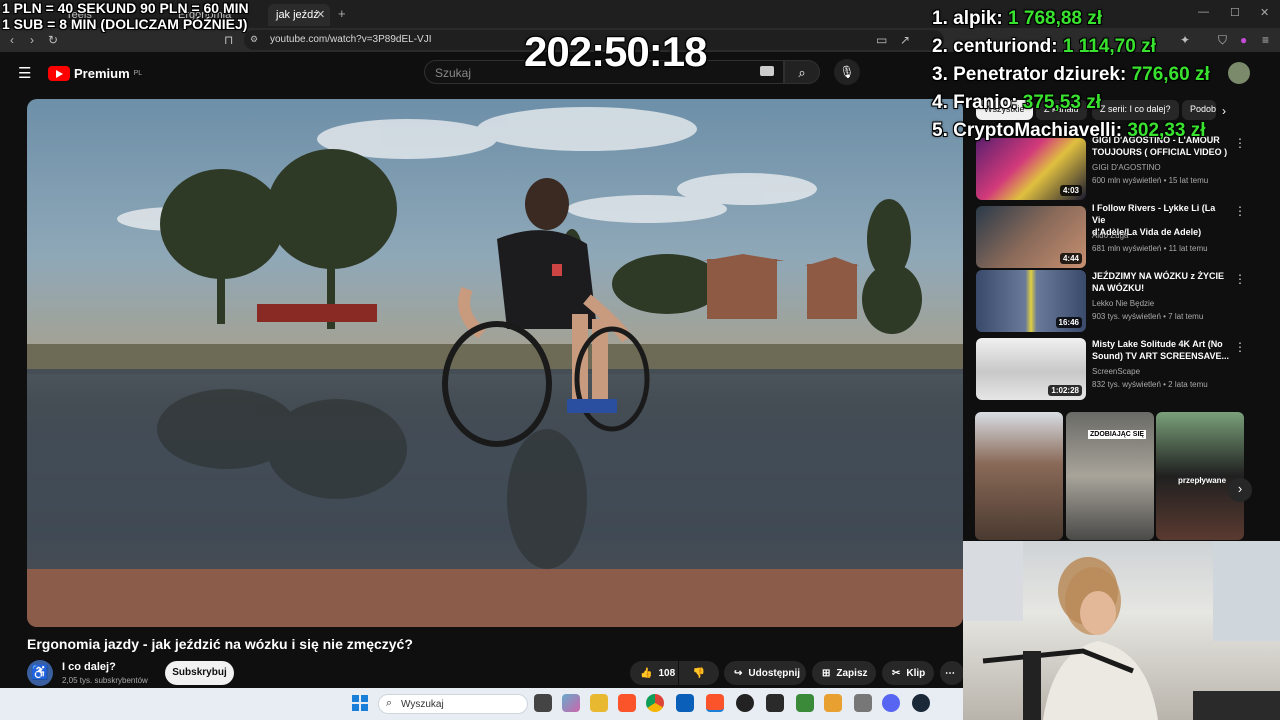 This screenshot has width=1280, height=720. I want to click on close-window-icon: ✕, so click(1264, 12).